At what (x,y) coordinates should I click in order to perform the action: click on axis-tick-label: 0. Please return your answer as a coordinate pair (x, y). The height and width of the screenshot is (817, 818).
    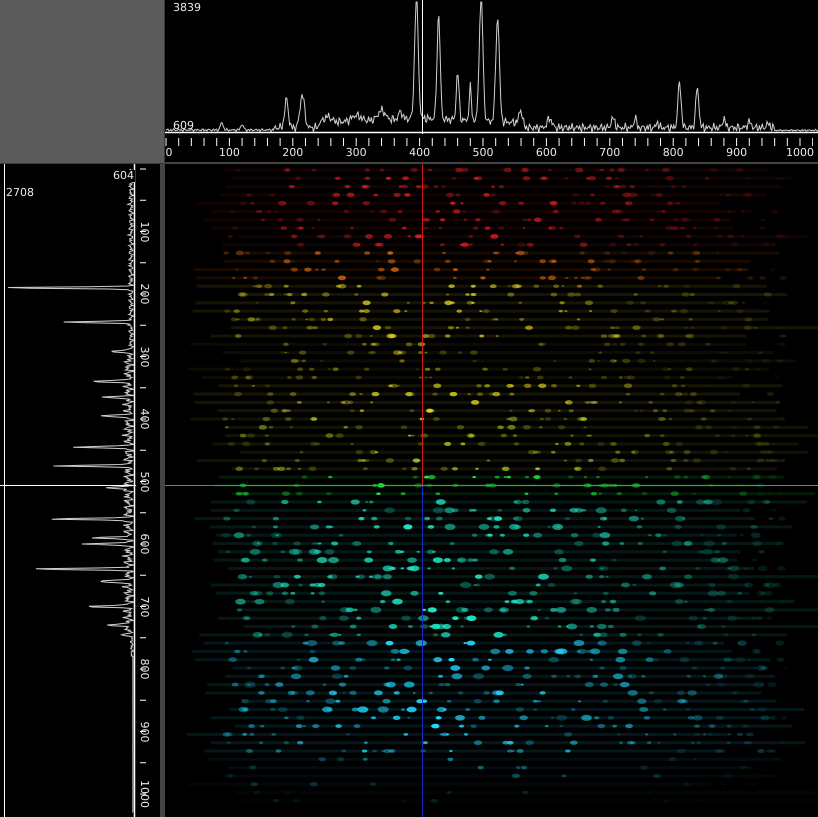
    Looking at the image, I should click on (169, 152).